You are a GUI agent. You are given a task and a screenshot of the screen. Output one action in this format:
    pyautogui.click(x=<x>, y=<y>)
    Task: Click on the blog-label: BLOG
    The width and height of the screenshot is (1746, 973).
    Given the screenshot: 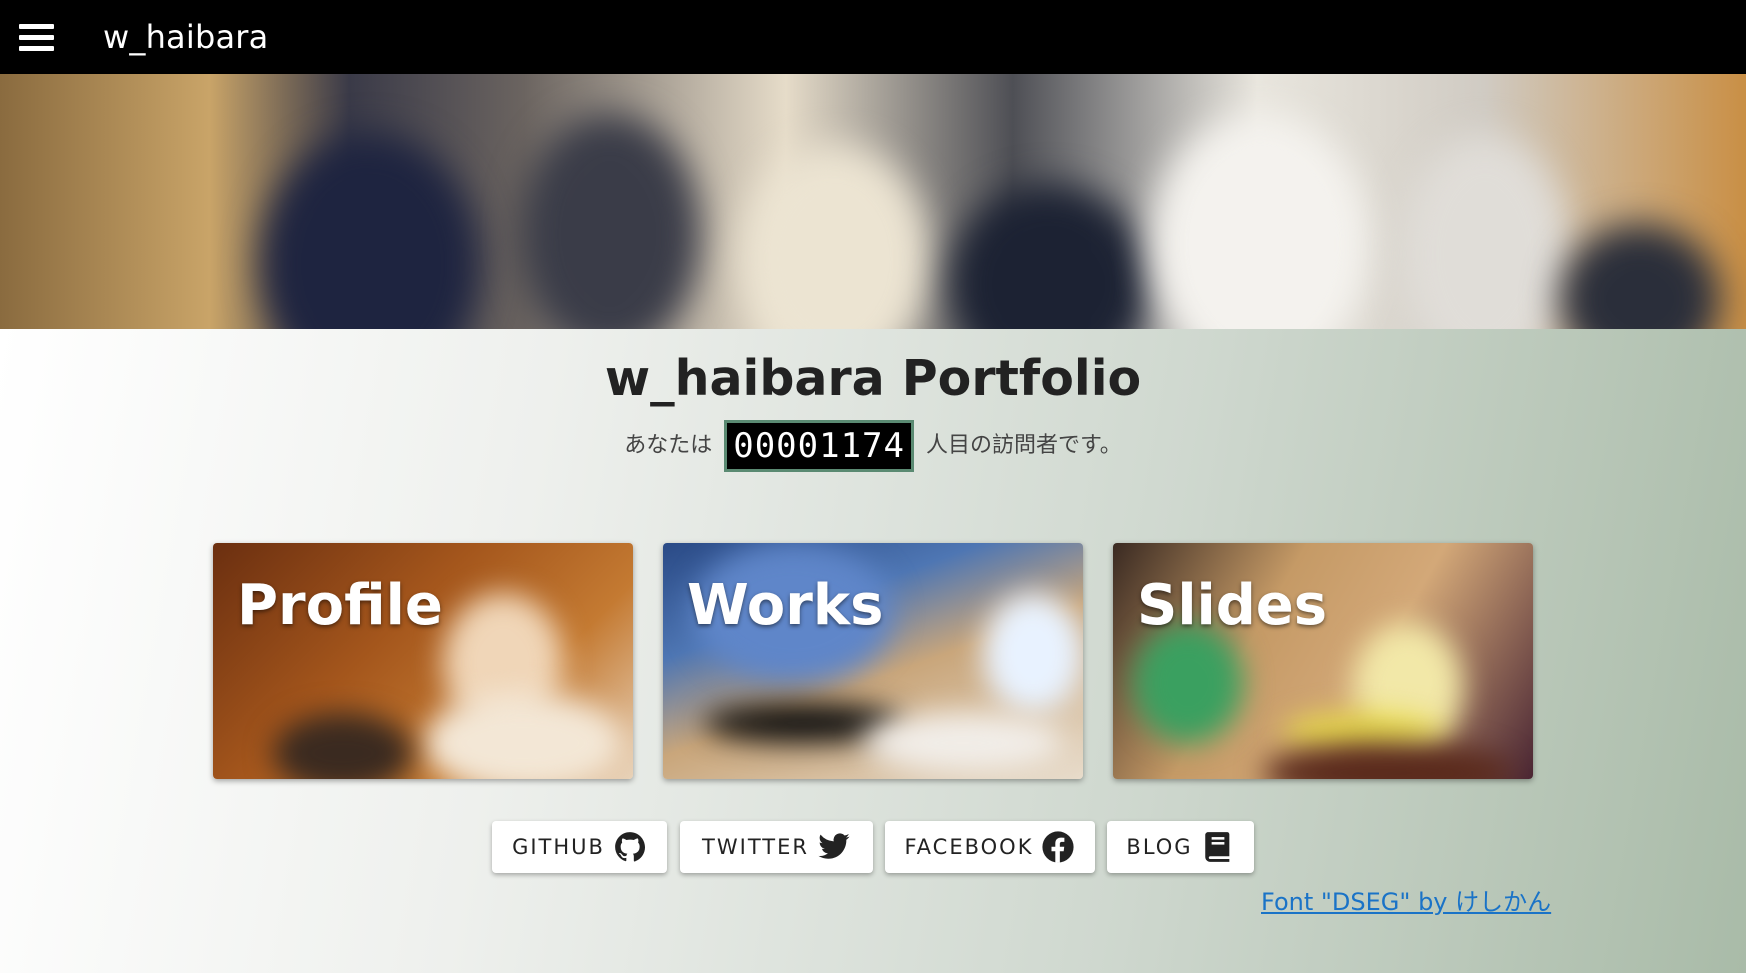 What is the action you would take?
    pyautogui.click(x=1159, y=847)
    